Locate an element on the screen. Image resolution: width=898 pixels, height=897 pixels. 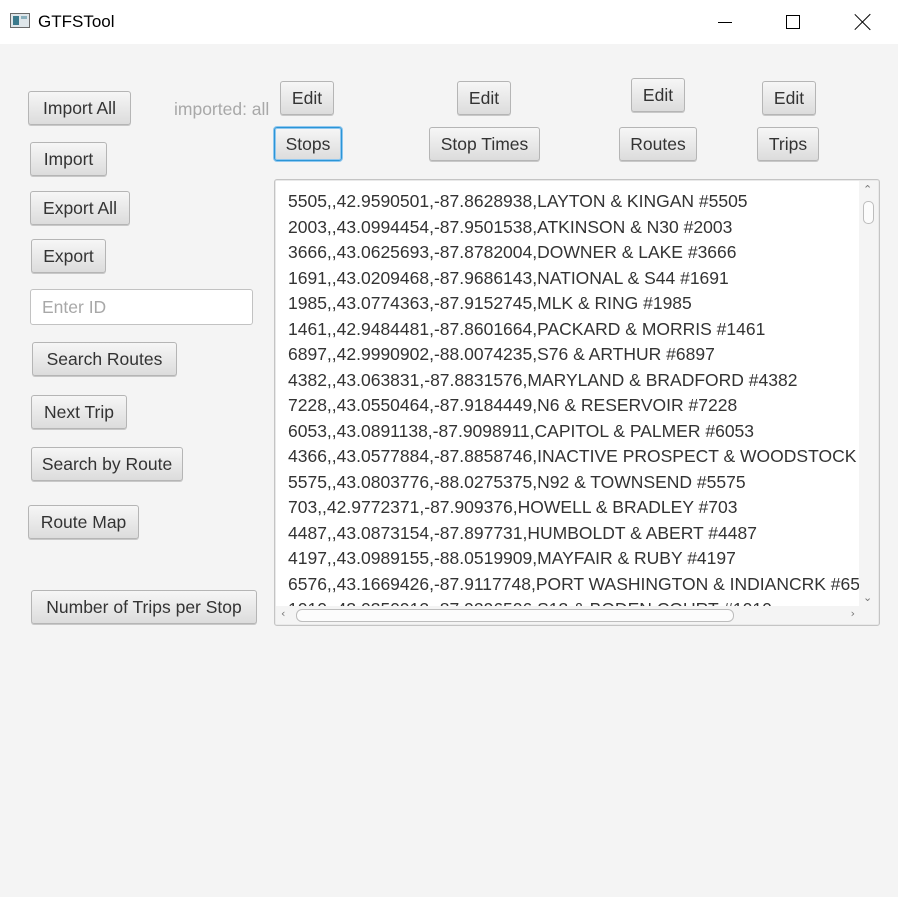
search-routes-button: Search Routes is located at coordinates (104, 359).